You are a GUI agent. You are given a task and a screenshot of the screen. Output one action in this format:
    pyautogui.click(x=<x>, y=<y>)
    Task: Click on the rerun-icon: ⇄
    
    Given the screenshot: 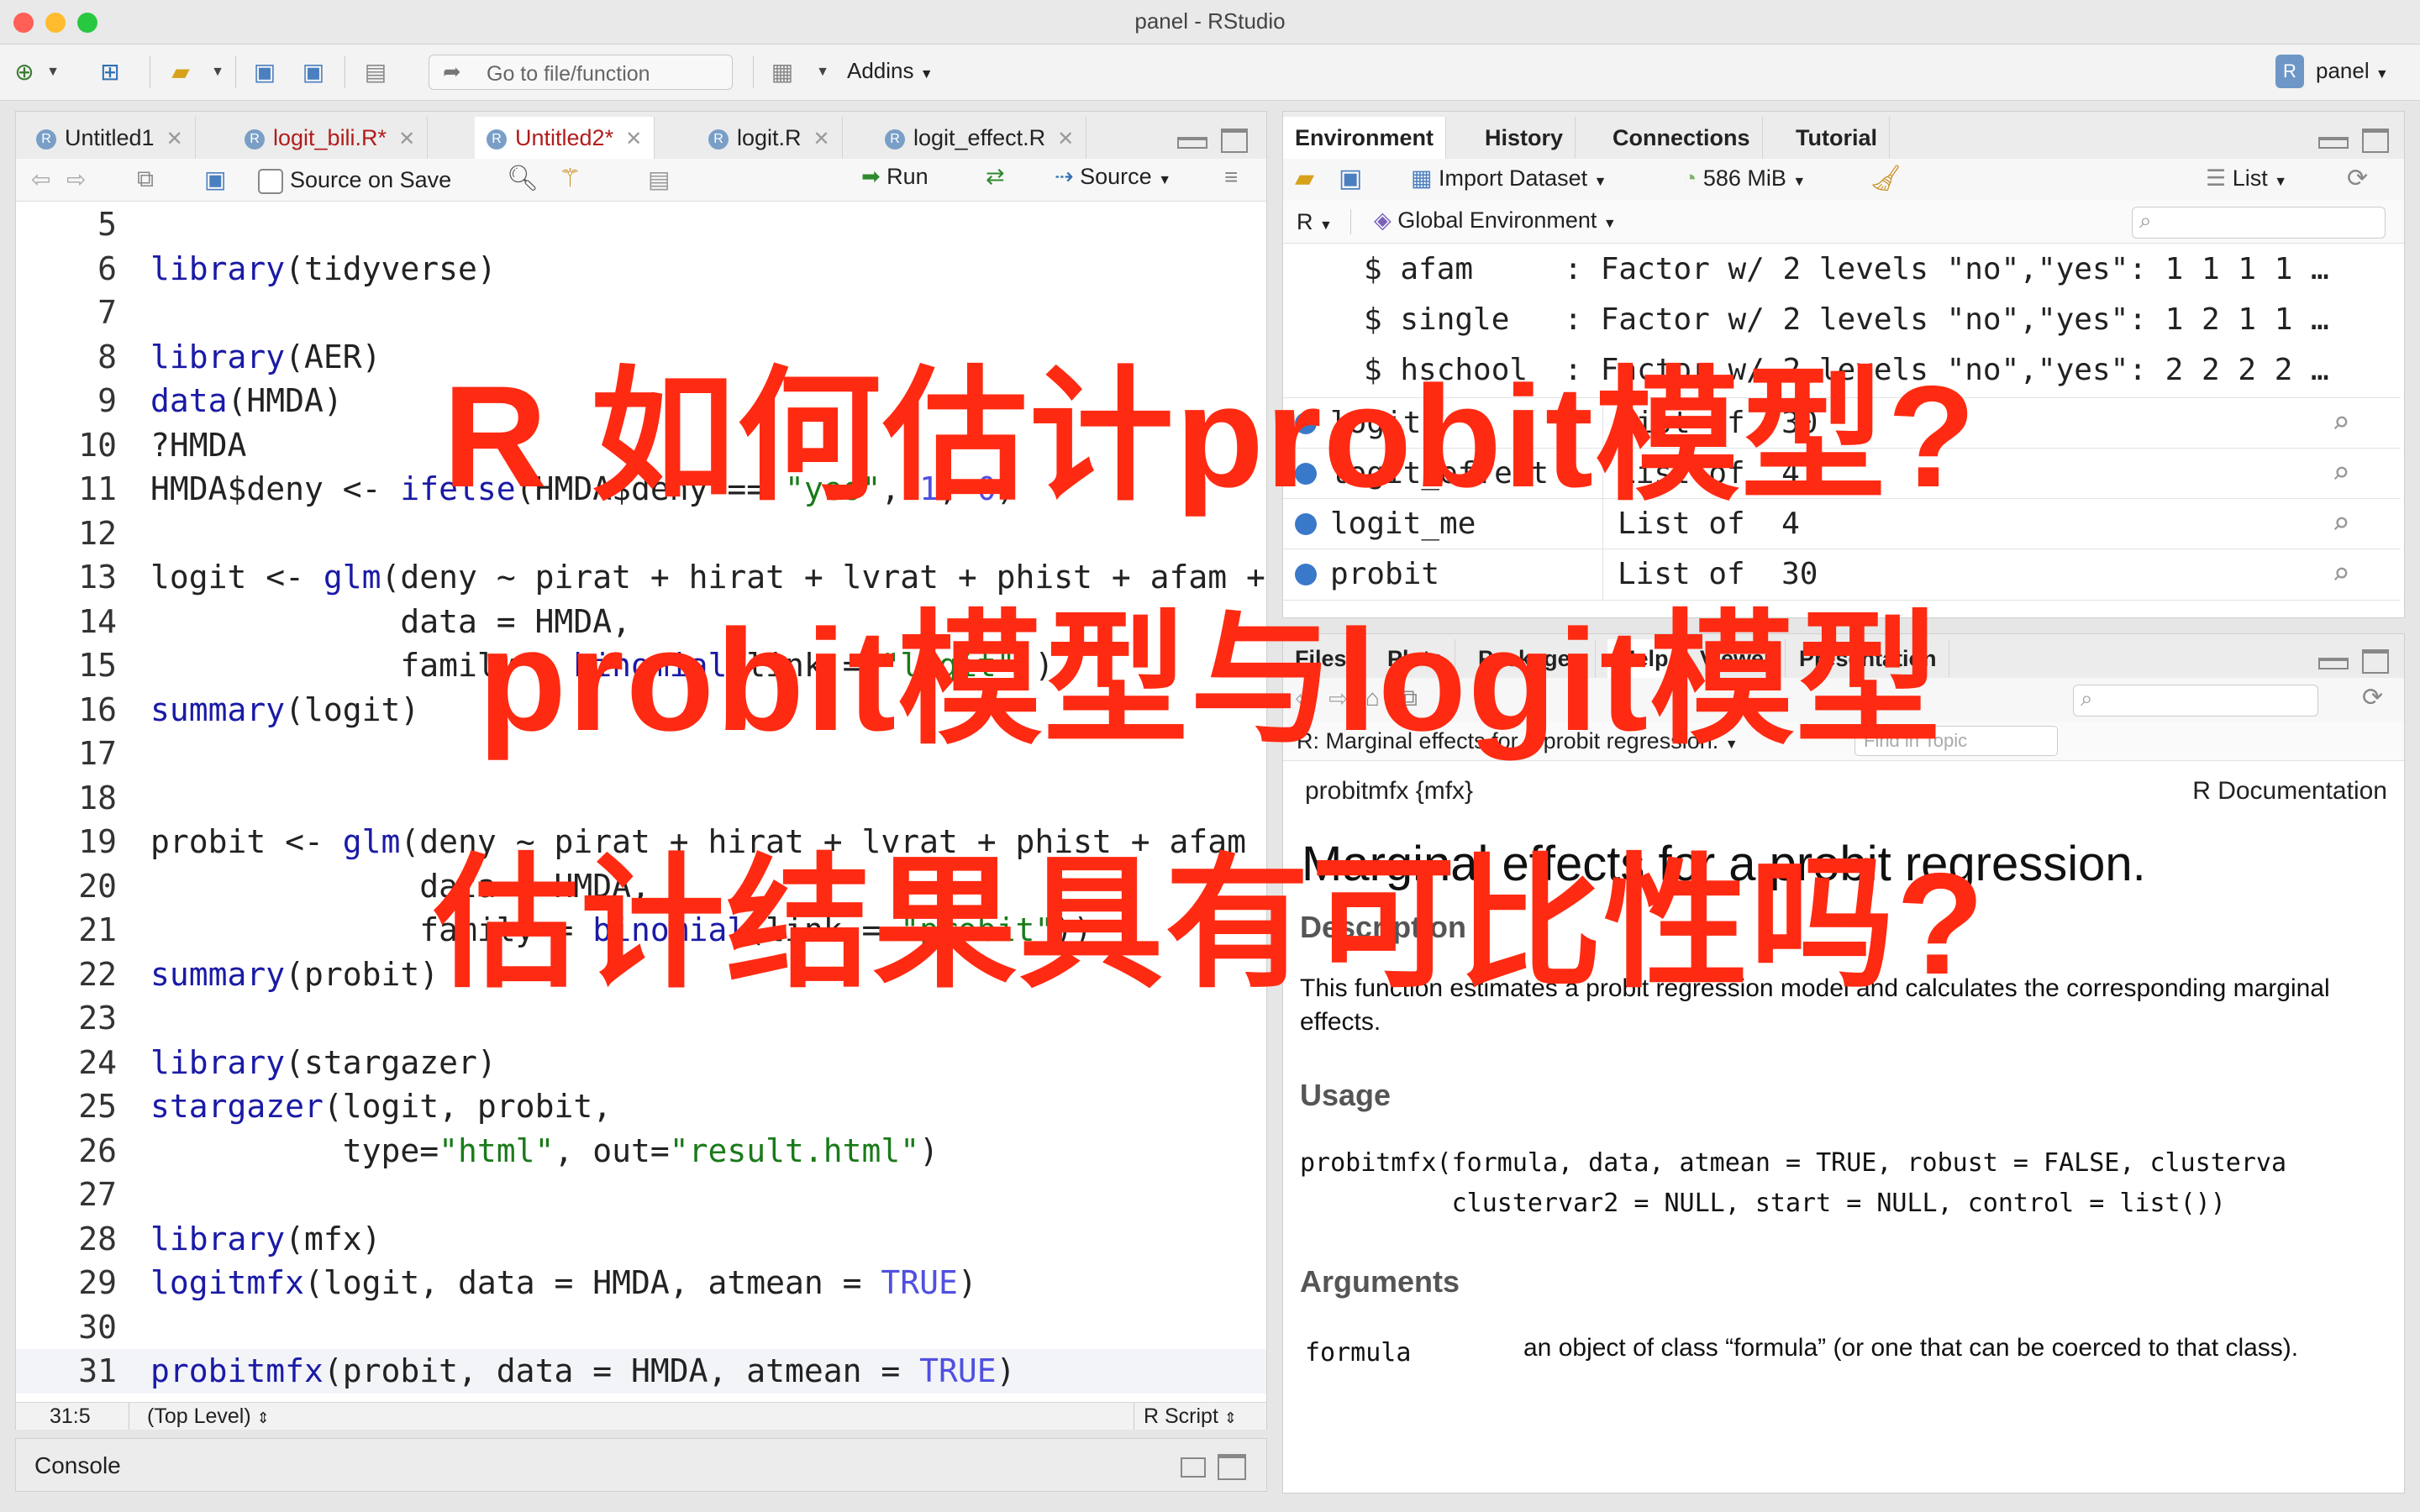 What is the action you would take?
    pyautogui.click(x=995, y=177)
    